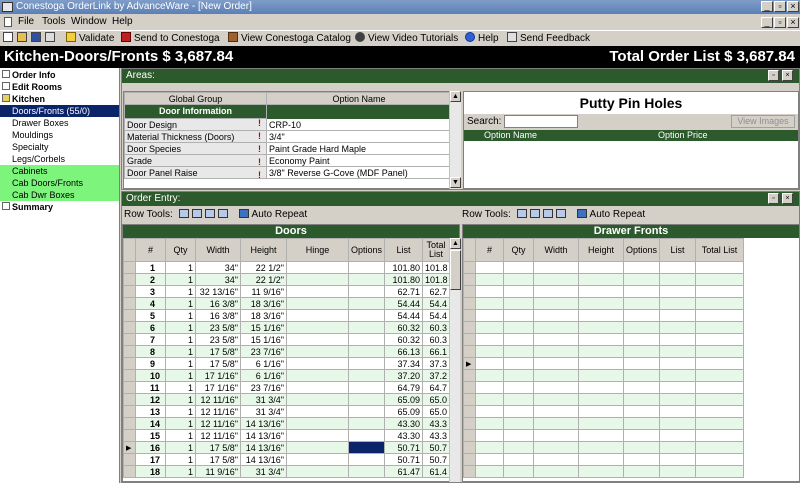 The height and width of the screenshot is (483, 800). I want to click on height-cell: 22 1/2", so click(263, 267).